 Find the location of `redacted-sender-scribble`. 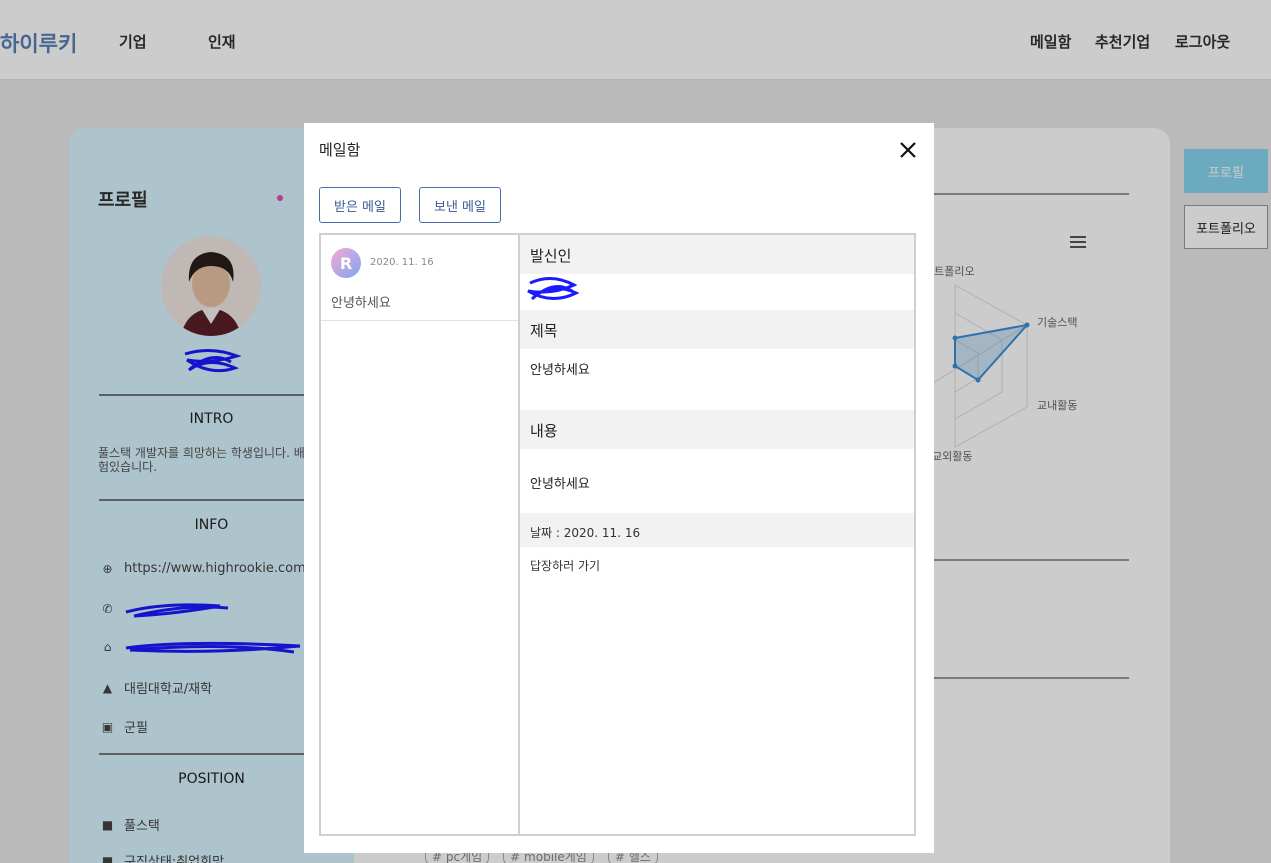

redacted-sender-scribble is located at coordinates (553, 289).